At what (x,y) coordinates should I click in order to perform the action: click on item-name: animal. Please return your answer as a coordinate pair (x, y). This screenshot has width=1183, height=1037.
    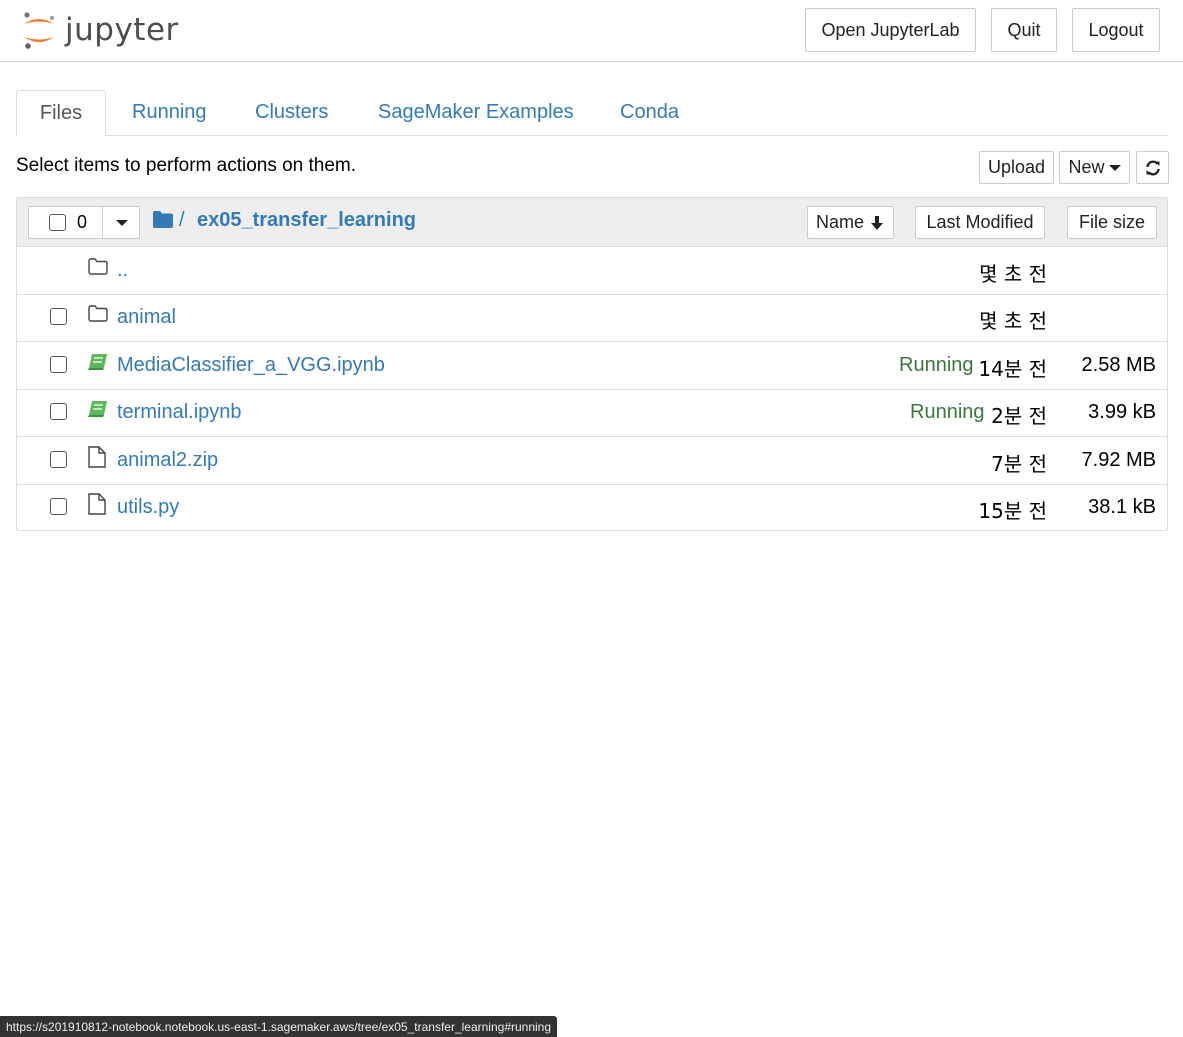
    Looking at the image, I should click on (146, 317).